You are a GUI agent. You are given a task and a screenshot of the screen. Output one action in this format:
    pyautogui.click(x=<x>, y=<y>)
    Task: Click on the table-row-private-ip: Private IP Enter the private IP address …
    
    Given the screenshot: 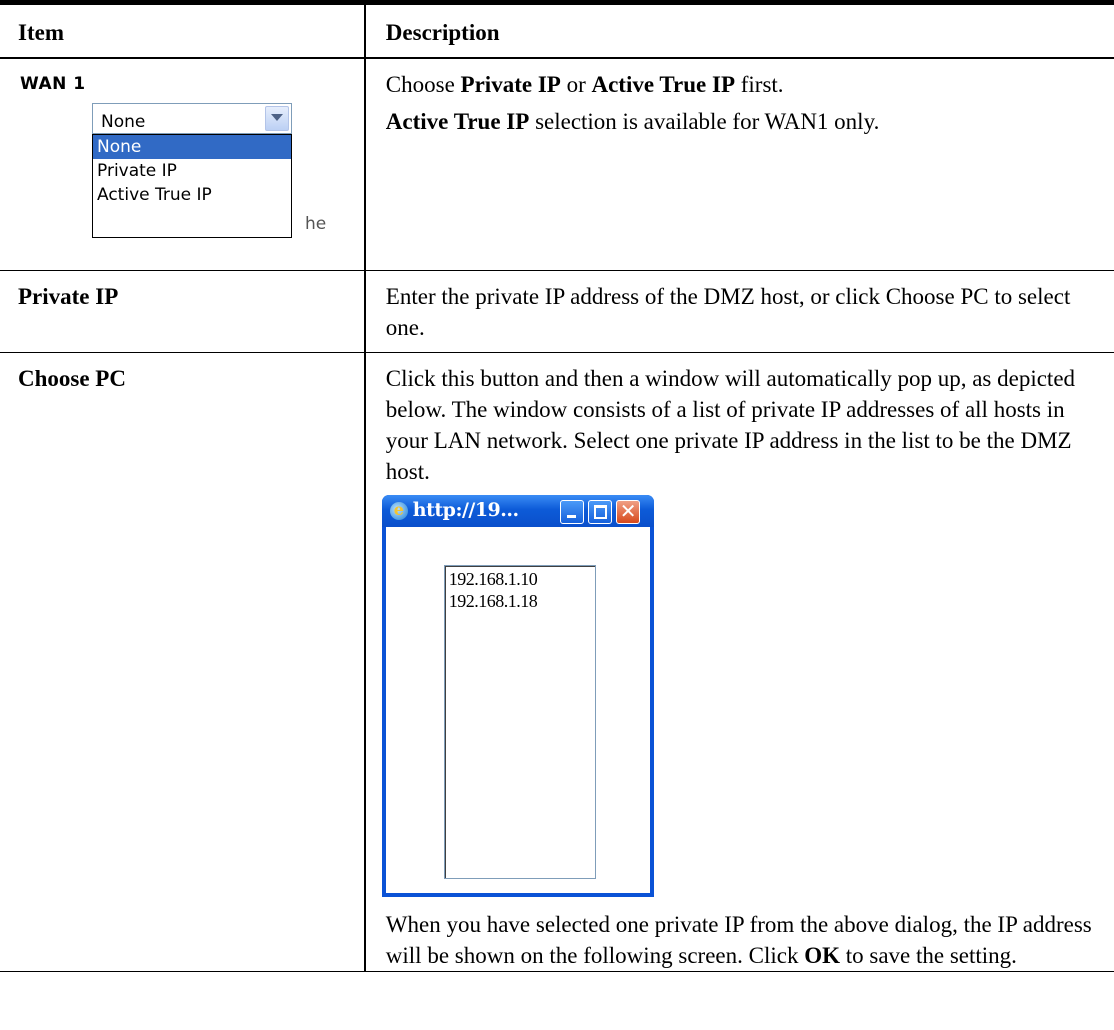 What is the action you would take?
    pyautogui.click(x=557, y=311)
    